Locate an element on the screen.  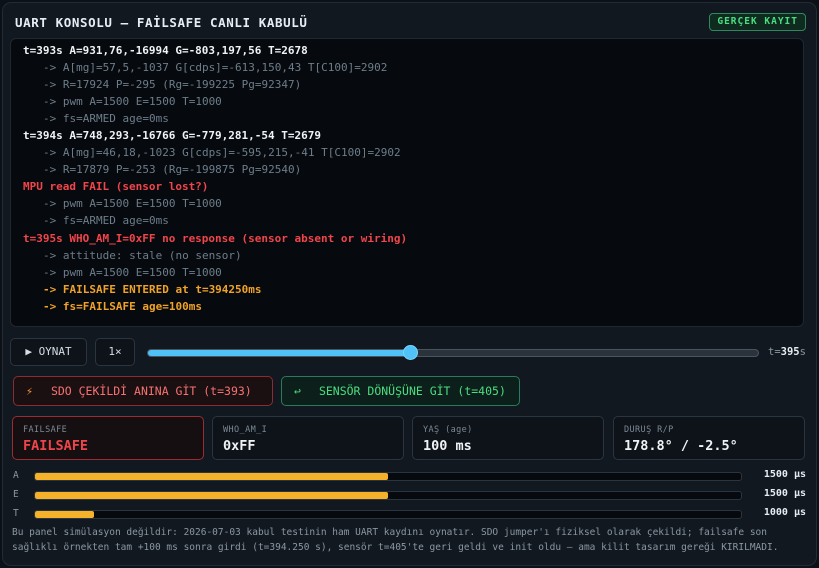
log-line: -> attitude: stale (no sensor) is located at coordinates (142, 255).